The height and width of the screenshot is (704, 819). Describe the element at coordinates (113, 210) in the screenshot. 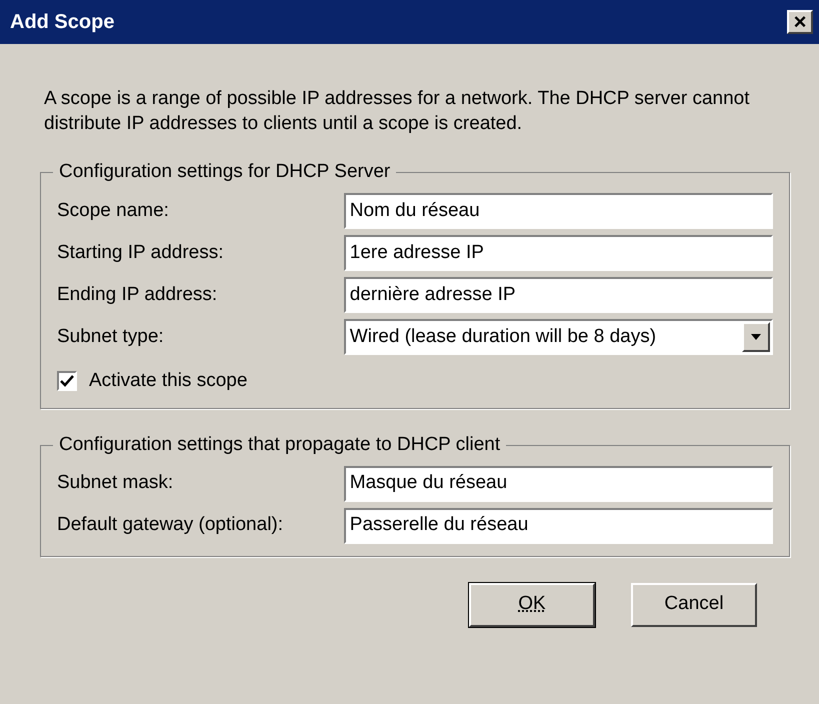

I see `field-label: Scope name:` at that location.